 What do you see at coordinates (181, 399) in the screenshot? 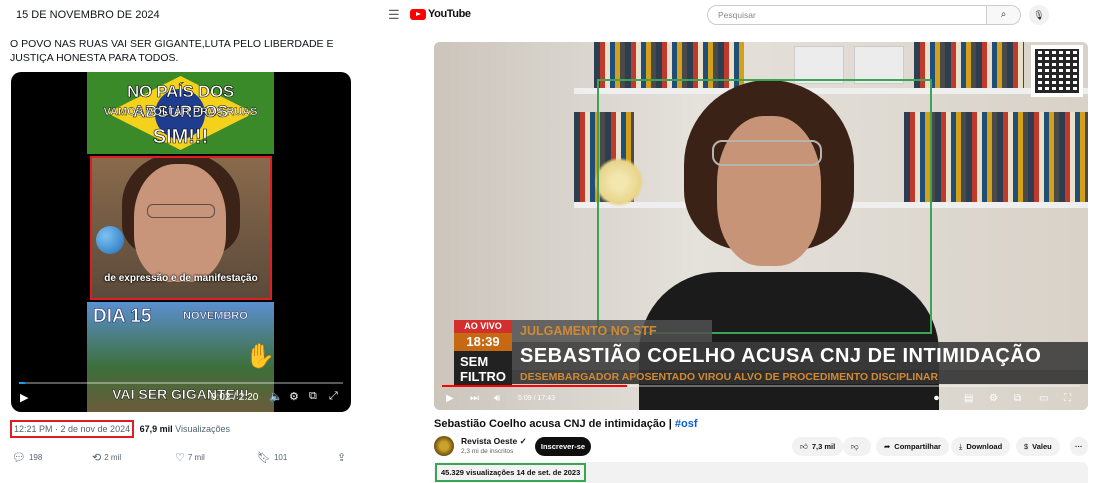
I see `video-controls: ▶ 0:02 / 2:20 🔈 ⚙ ⧉ ⤢` at bounding box center [181, 399].